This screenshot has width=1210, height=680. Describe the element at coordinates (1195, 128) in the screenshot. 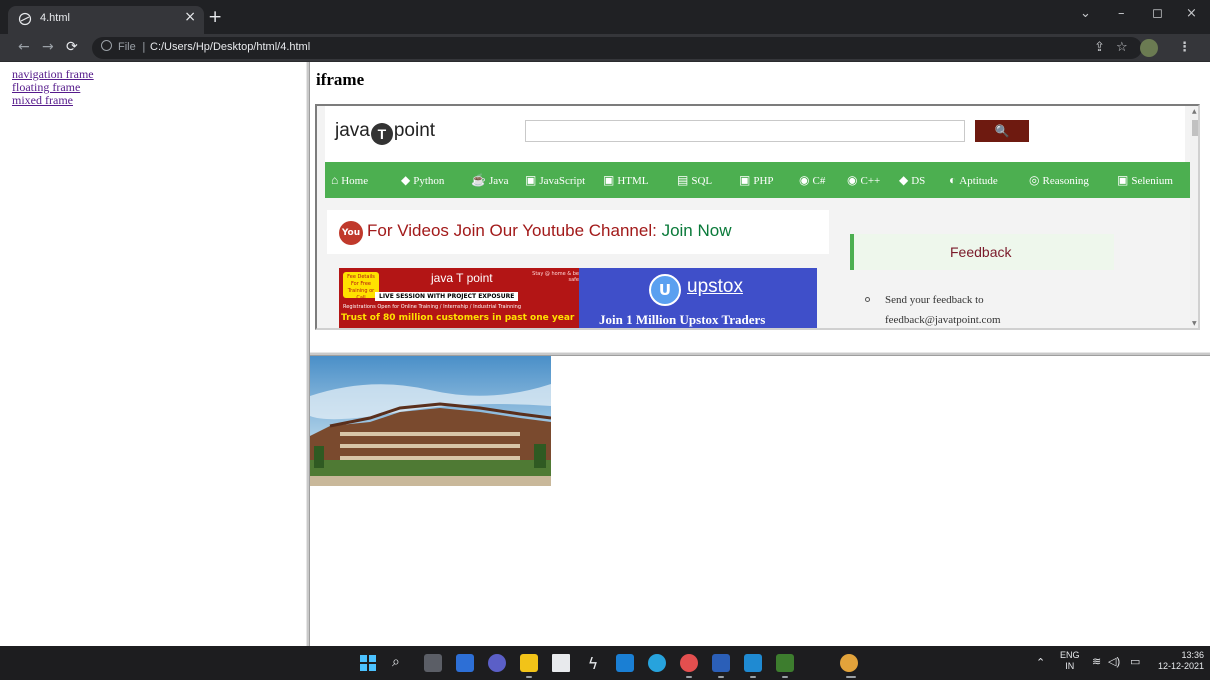

I see `scroll-thumb` at that location.